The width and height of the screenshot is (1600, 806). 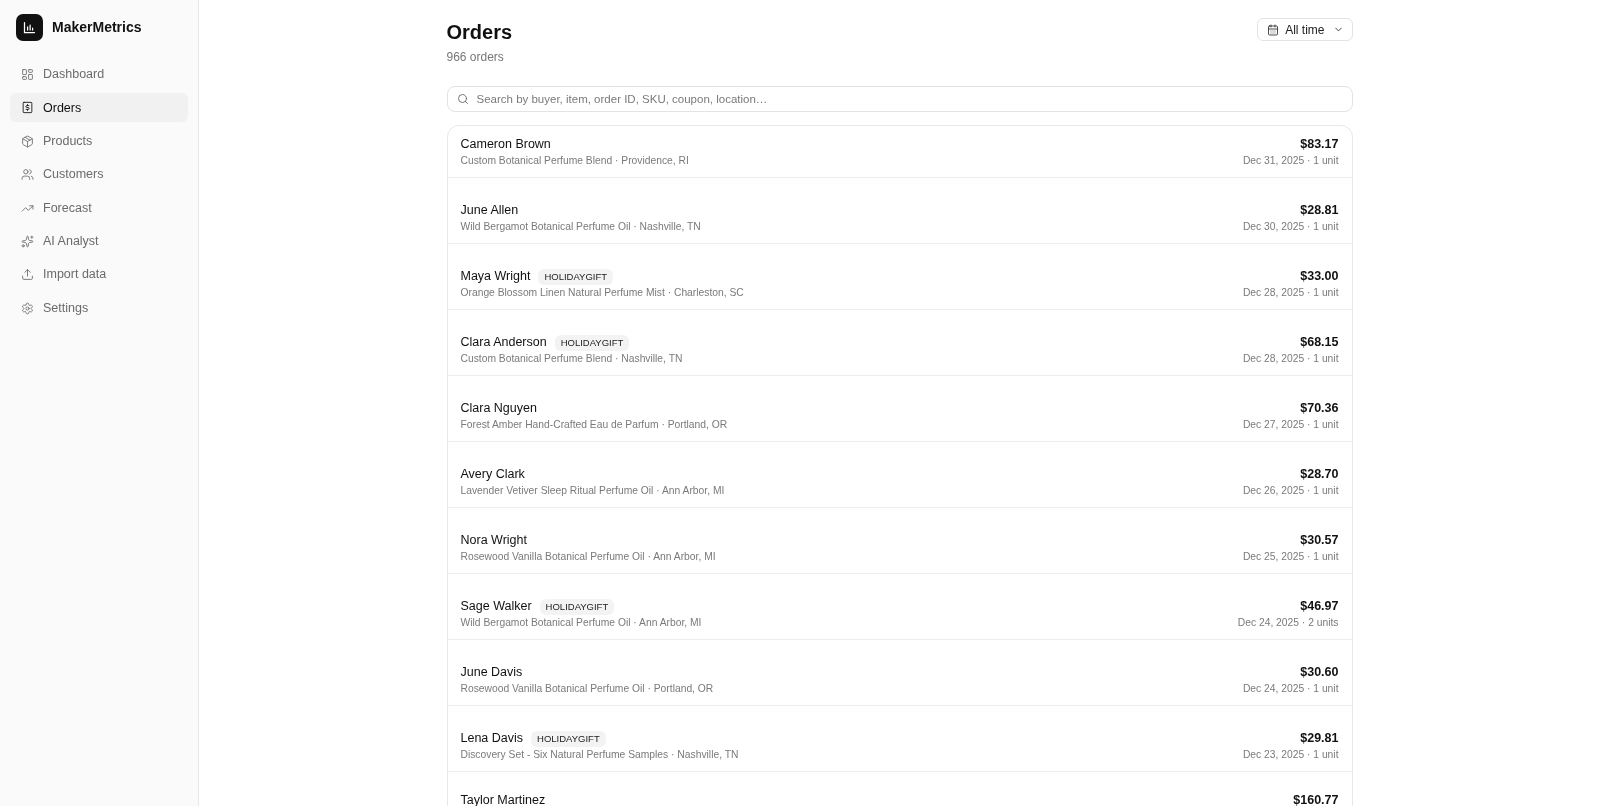 What do you see at coordinates (491, 672) in the screenshot?
I see `buyer-name: June Davis` at bounding box center [491, 672].